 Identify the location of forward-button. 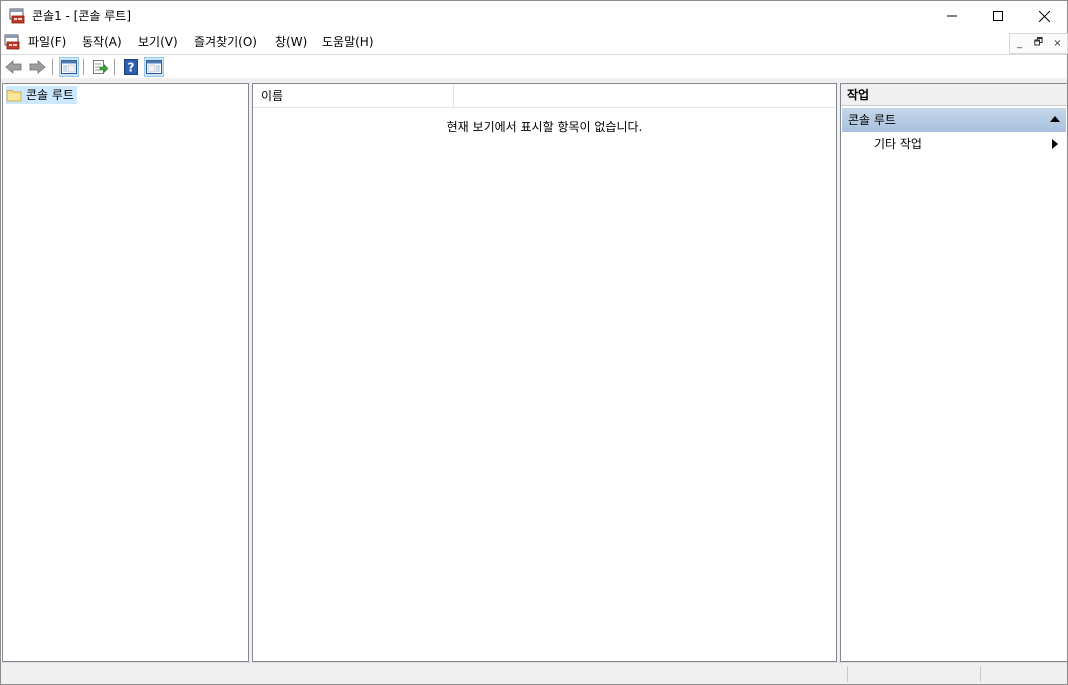
(37, 67).